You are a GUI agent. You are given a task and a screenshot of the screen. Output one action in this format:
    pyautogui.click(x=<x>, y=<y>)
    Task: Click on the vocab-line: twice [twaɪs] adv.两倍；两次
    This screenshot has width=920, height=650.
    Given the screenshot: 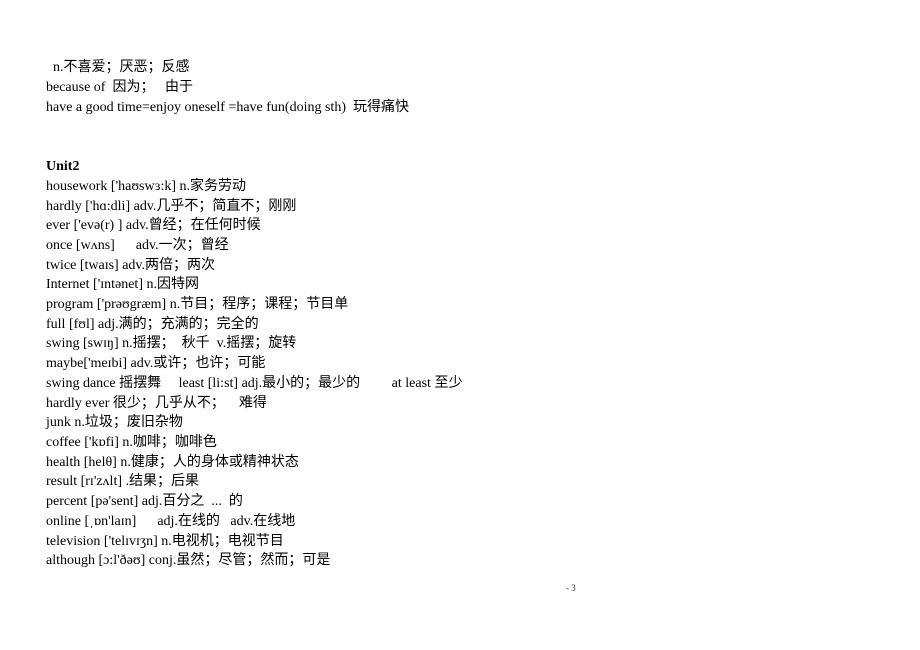 What is the action you would take?
    pyautogui.click(x=130, y=265)
    